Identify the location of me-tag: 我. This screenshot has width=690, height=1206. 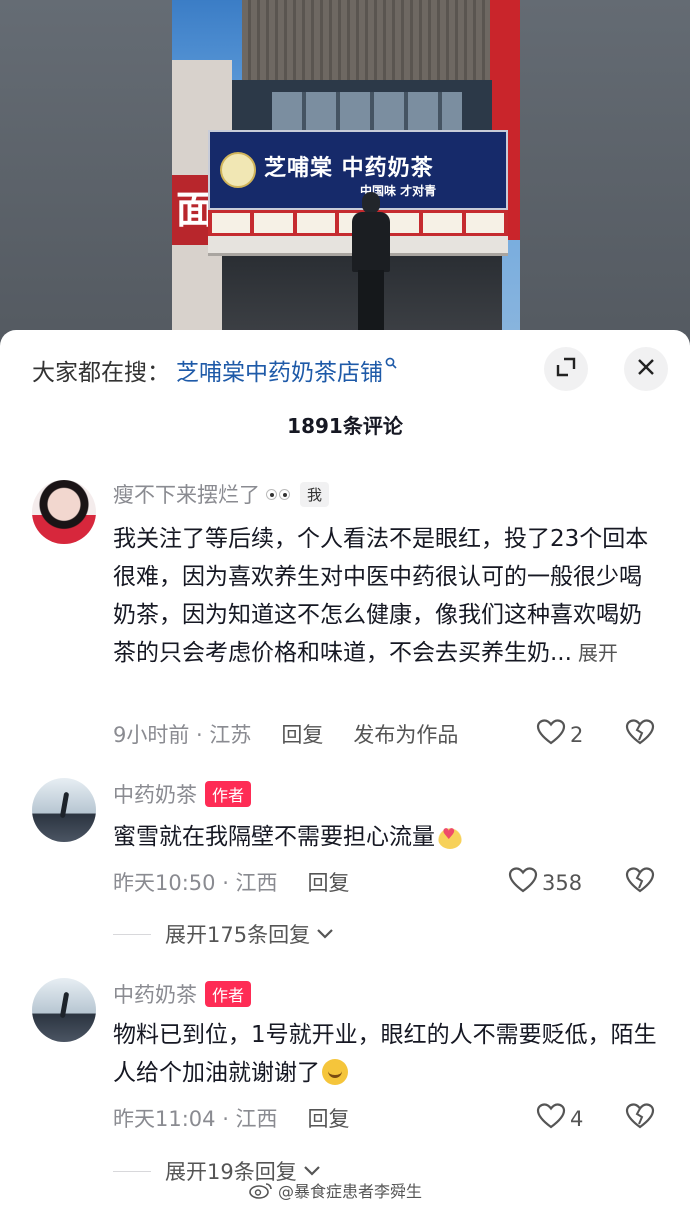
(315, 494).